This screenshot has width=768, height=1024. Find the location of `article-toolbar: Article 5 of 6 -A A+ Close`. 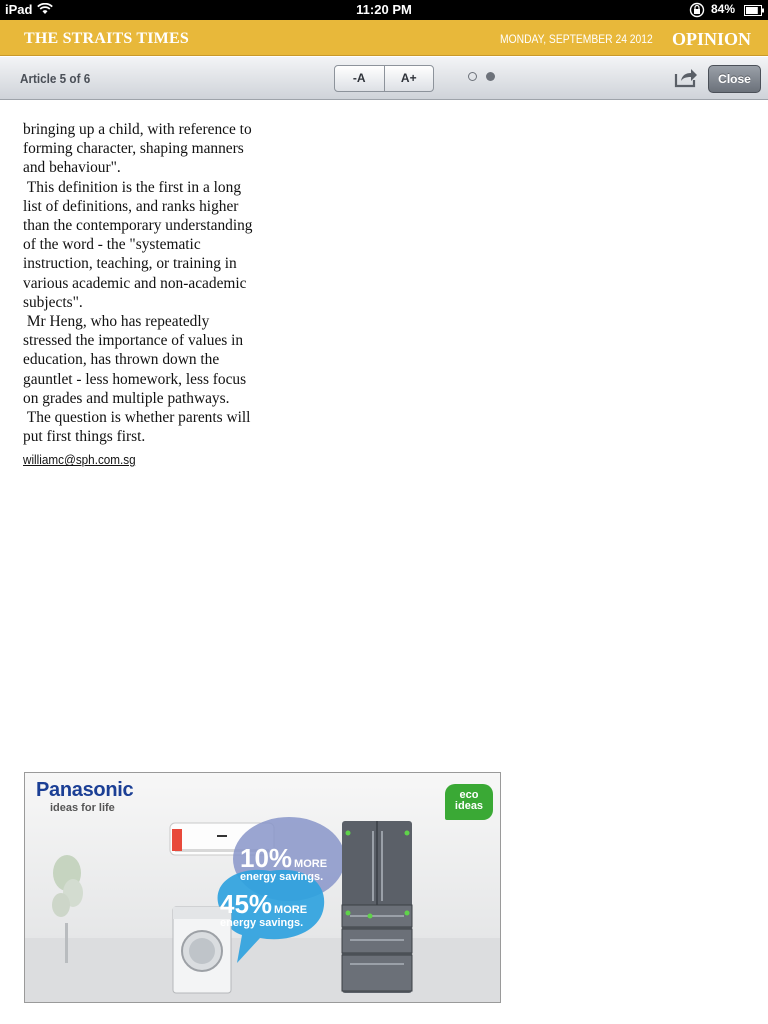

article-toolbar: Article 5 of 6 -A A+ Close is located at coordinates (384, 78).